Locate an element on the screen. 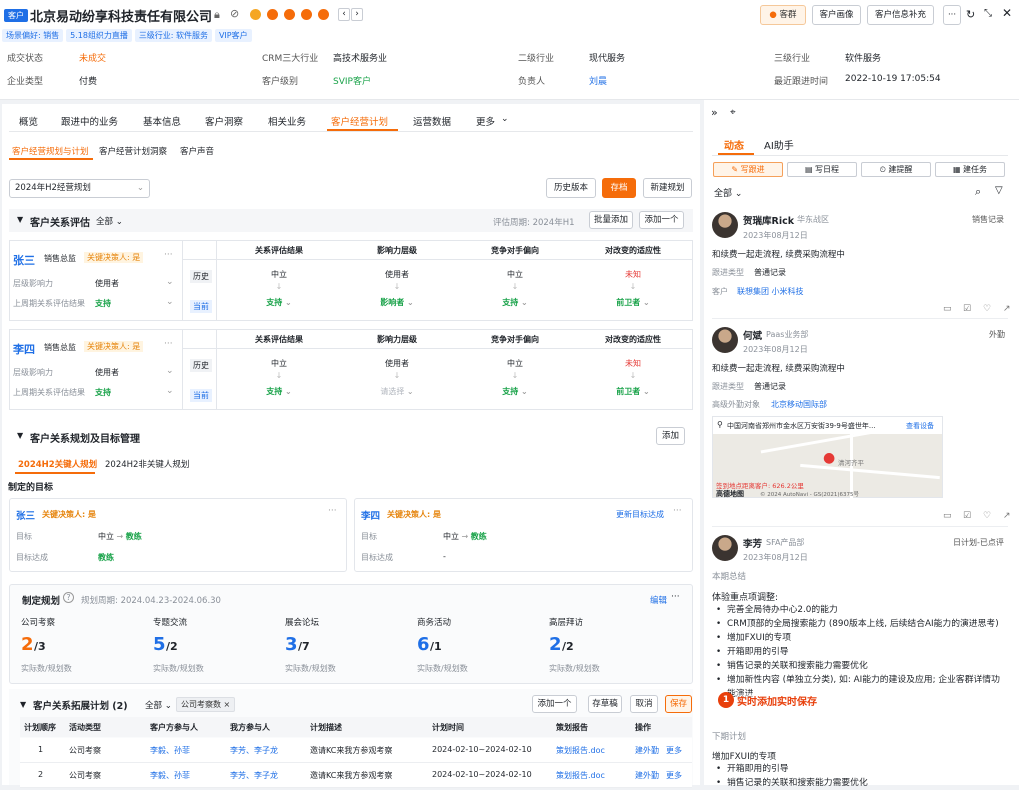 This screenshot has height=790, width=1019. goal-name: 李四 is located at coordinates (370, 515).